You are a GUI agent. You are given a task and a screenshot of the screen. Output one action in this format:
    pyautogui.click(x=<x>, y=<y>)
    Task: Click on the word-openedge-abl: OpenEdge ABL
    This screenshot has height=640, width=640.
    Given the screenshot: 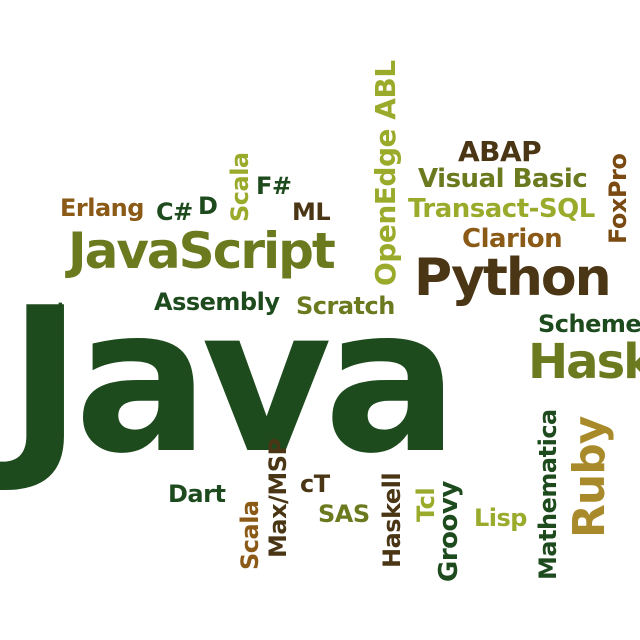 What is the action you would take?
    pyautogui.click(x=385, y=173)
    